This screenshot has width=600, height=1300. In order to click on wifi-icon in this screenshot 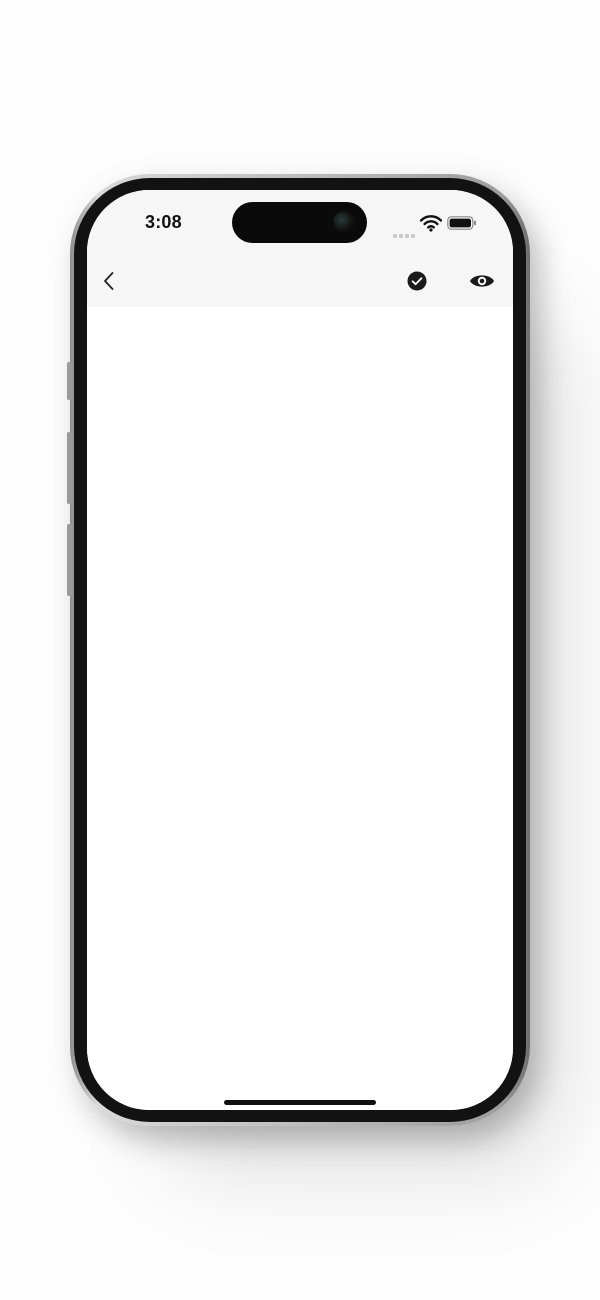, I will do `click(431, 223)`.